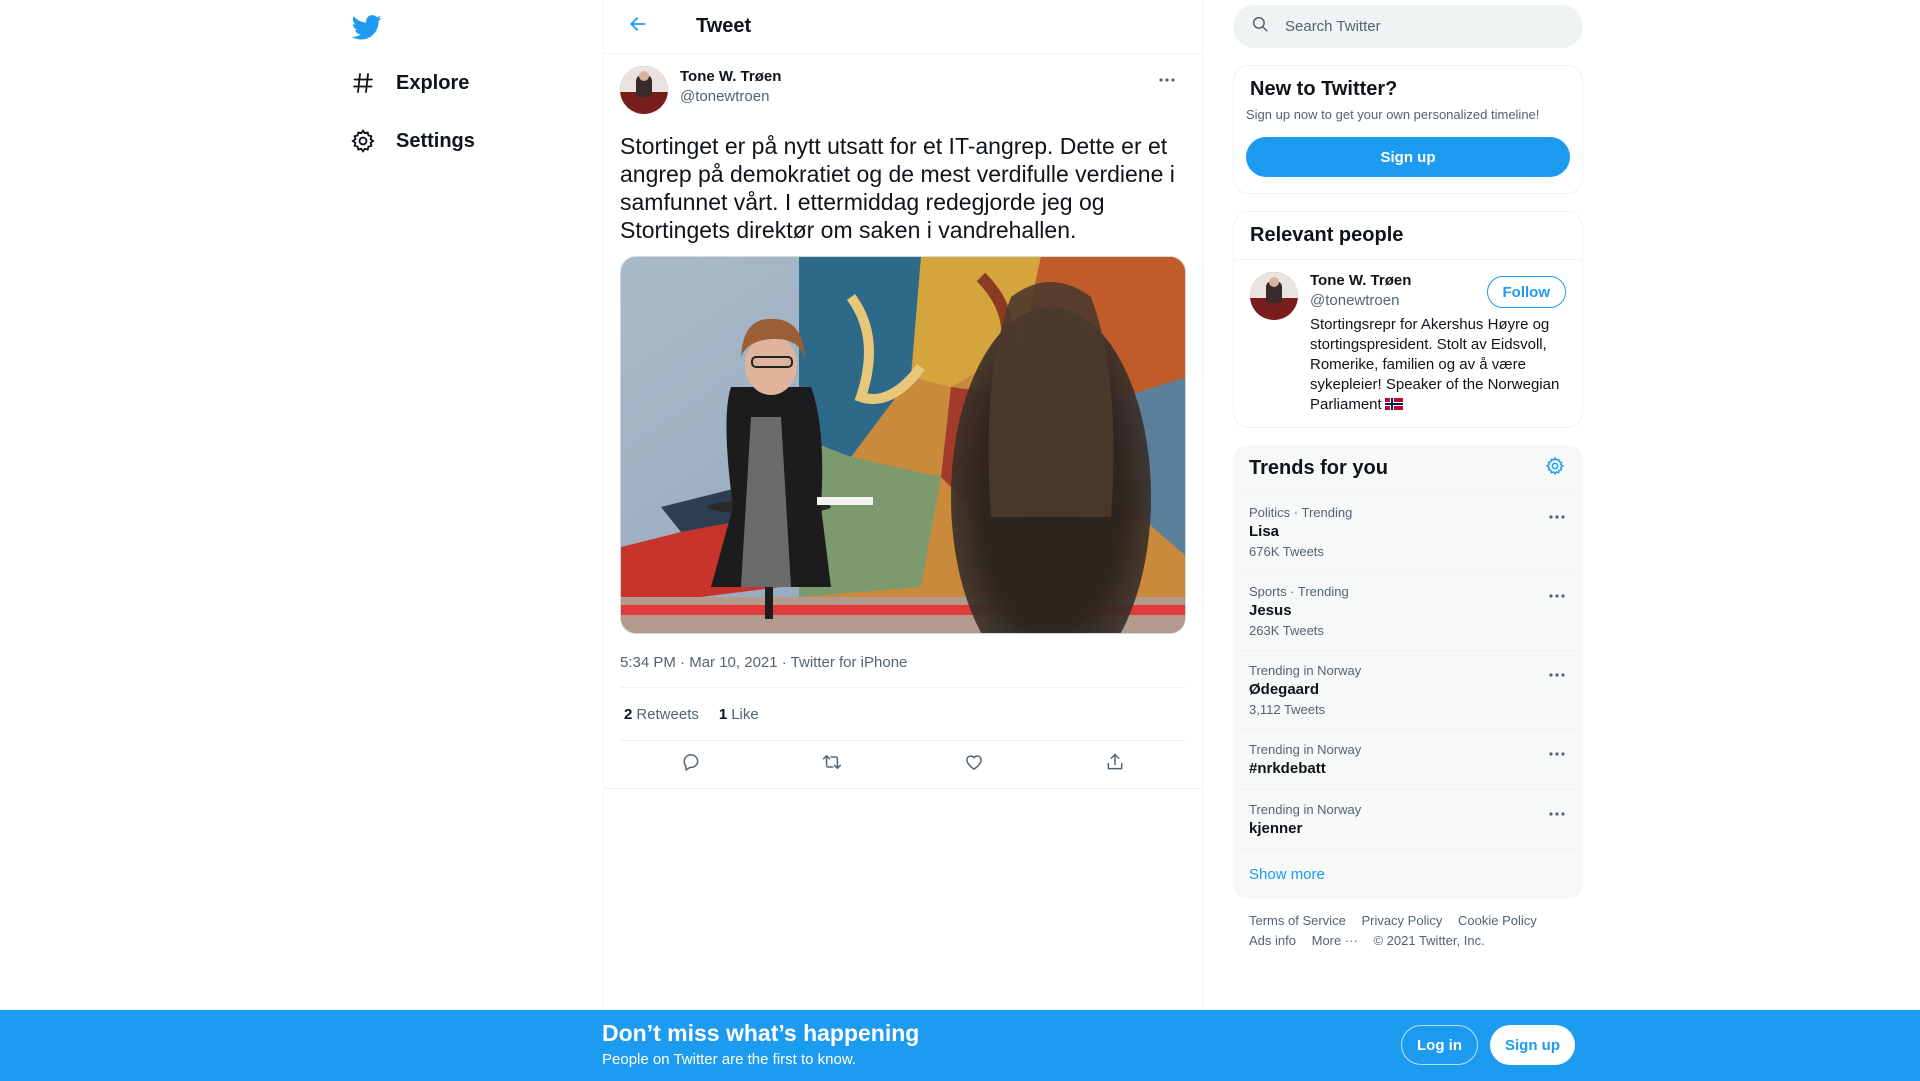 This screenshot has width=1920, height=1081. I want to click on footer-link-privacy: Privacy Policy, so click(1401, 920).